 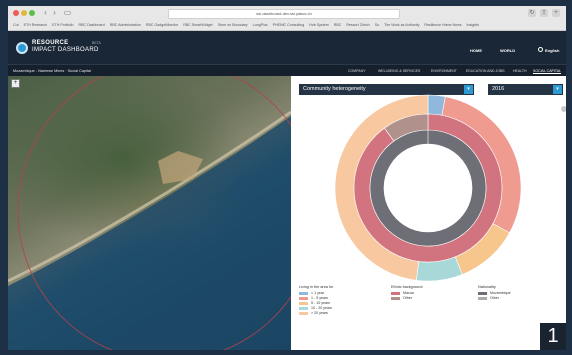 I want to click on bookmark-item: Hub System, so click(x=319, y=25).